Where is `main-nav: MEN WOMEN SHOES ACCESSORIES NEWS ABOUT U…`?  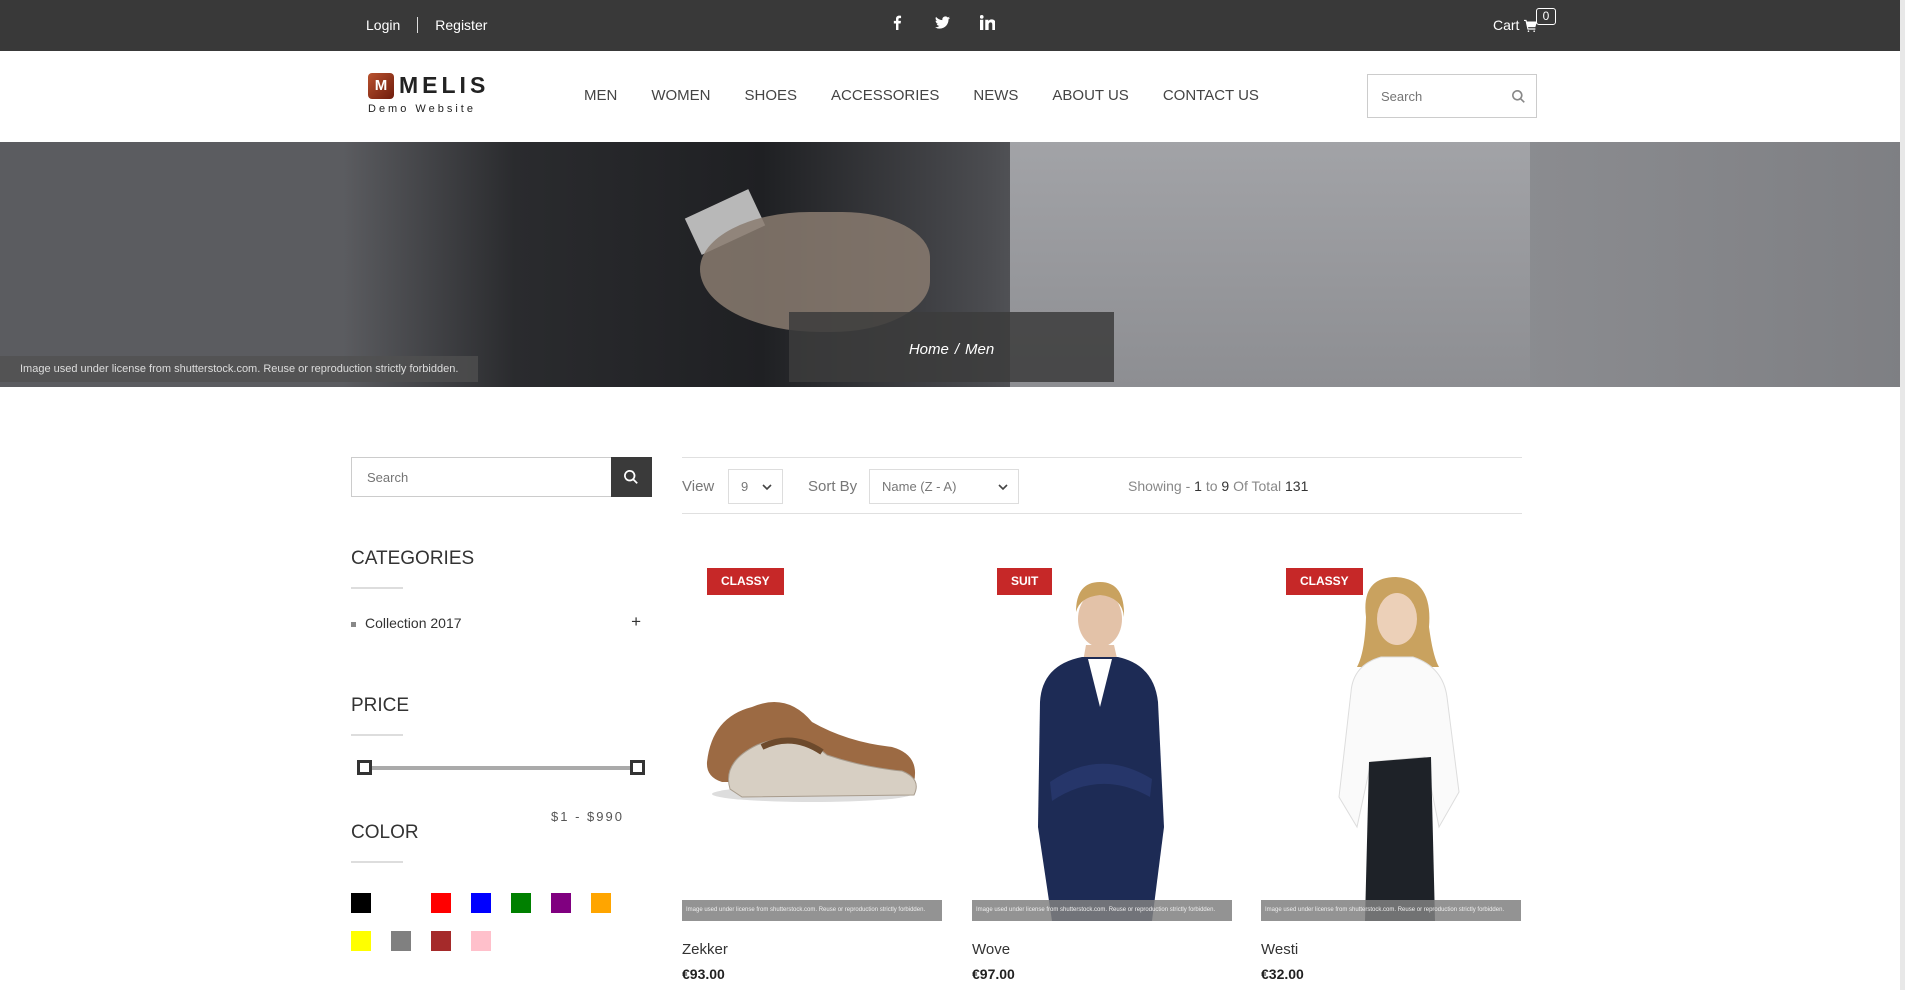 main-nav: MEN WOMEN SHOES ACCESSORIES NEWS ABOUT U… is located at coordinates (938, 95).